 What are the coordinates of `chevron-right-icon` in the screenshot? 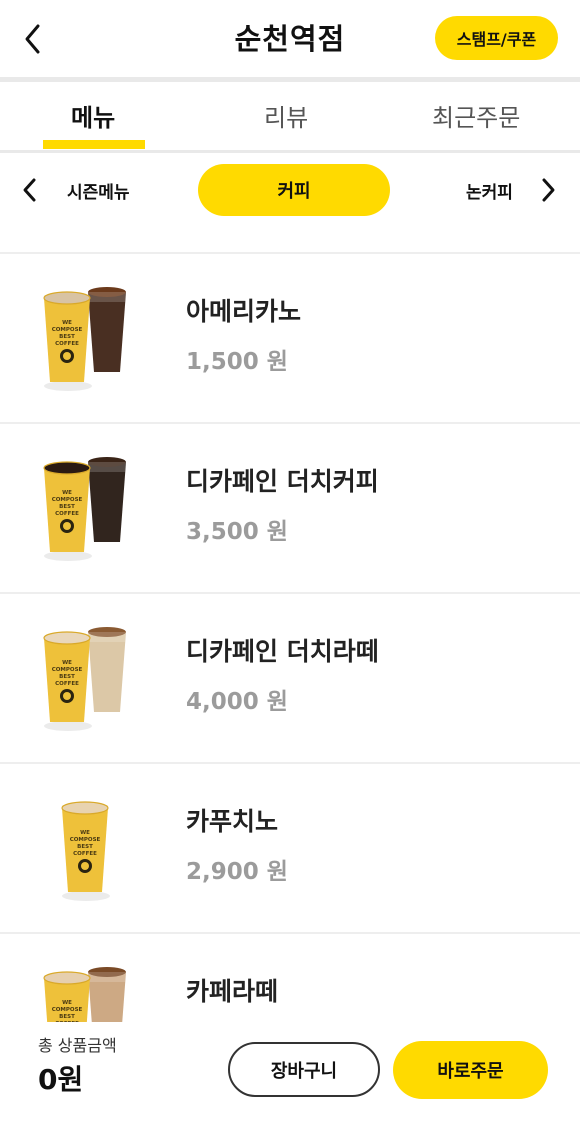 It's located at (548, 190).